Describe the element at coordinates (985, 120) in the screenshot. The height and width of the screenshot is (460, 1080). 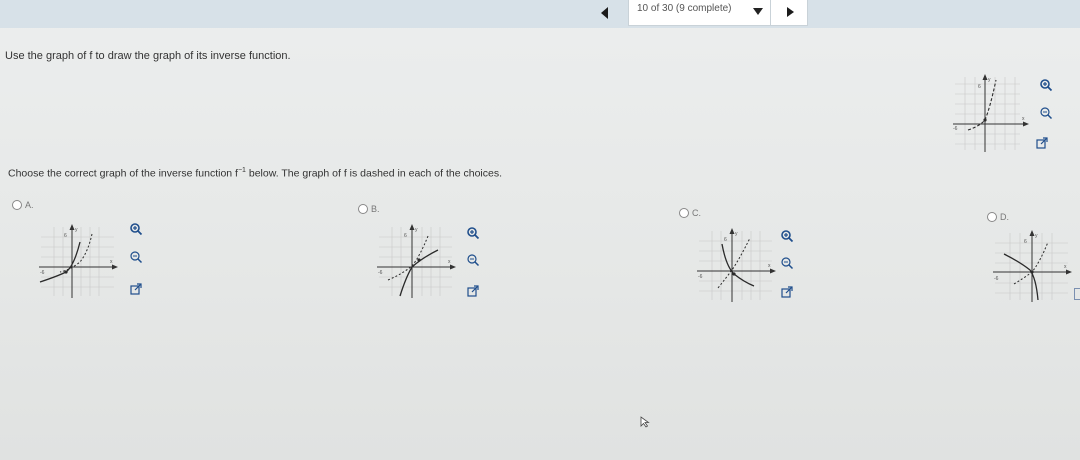
I see `graph-point` at that location.